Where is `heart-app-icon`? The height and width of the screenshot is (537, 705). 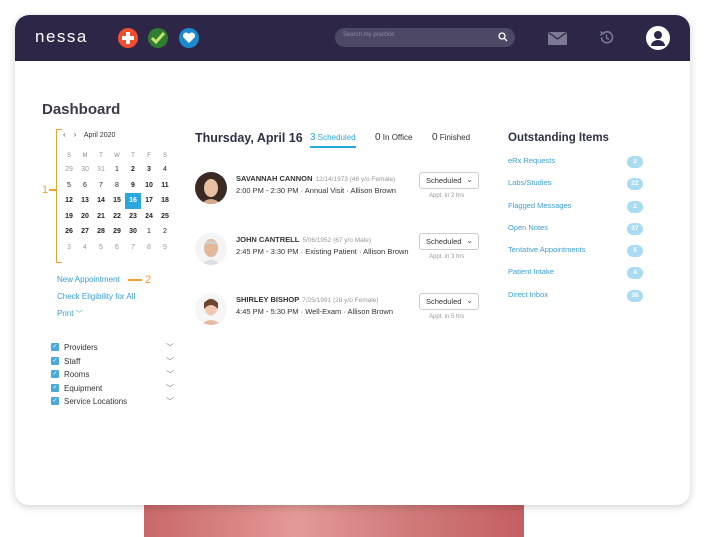
heart-app-icon is located at coordinates (189, 38).